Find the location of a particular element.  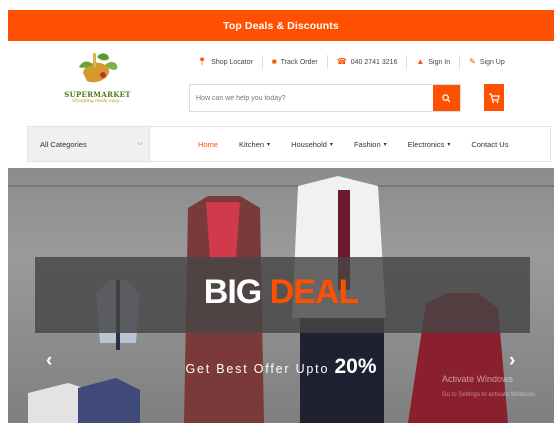

track-order-link: ■ Track Order is located at coordinates (295, 62).